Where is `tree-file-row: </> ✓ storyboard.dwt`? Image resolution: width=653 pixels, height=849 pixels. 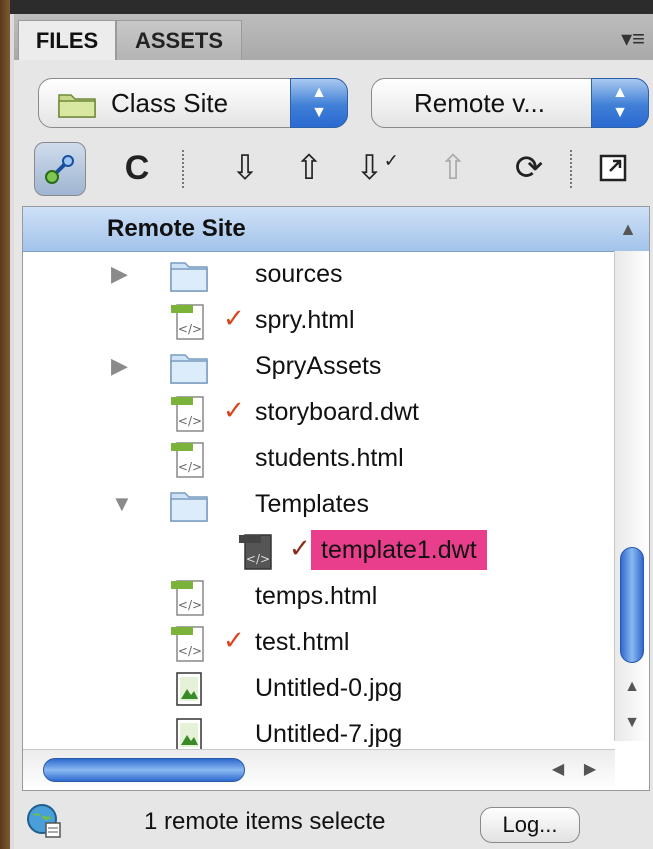
tree-file-row: </> ✓ storyboard.dwt is located at coordinates (318, 412).